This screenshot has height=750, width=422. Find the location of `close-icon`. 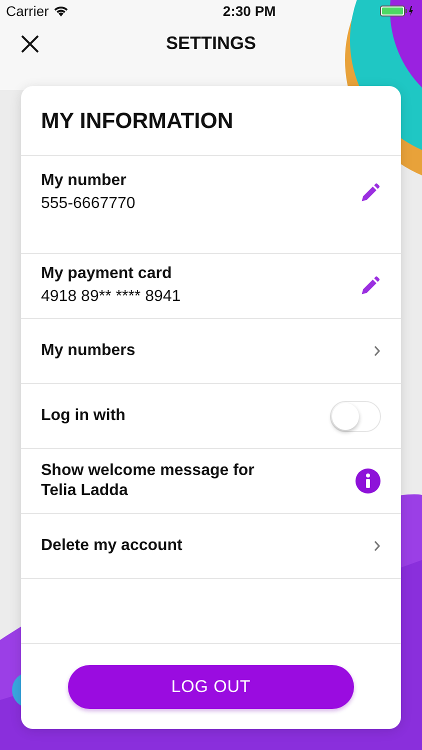

close-icon is located at coordinates (30, 43).